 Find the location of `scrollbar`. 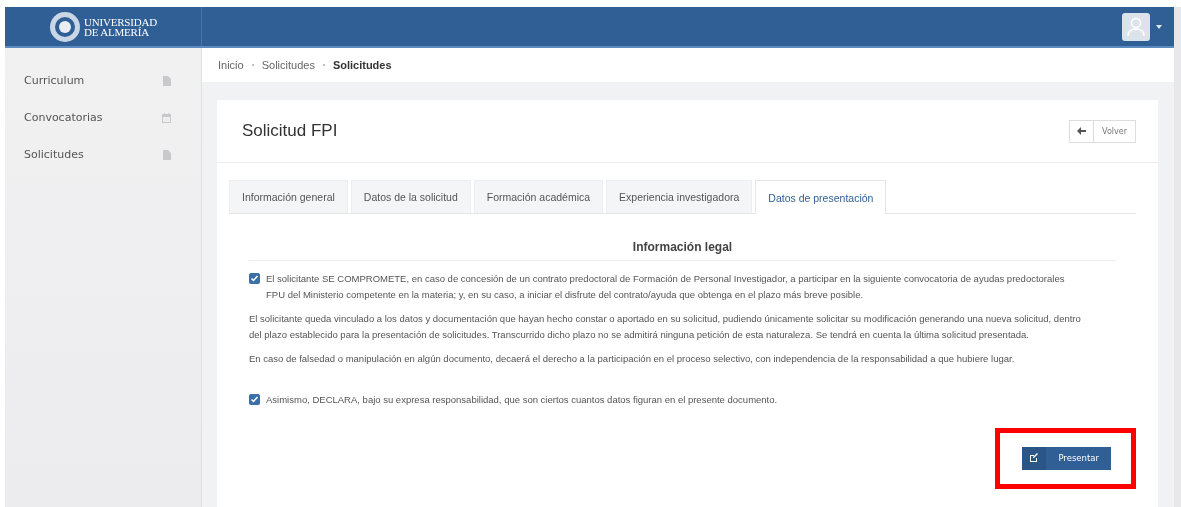

scrollbar is located at coordinates (1177, 257).